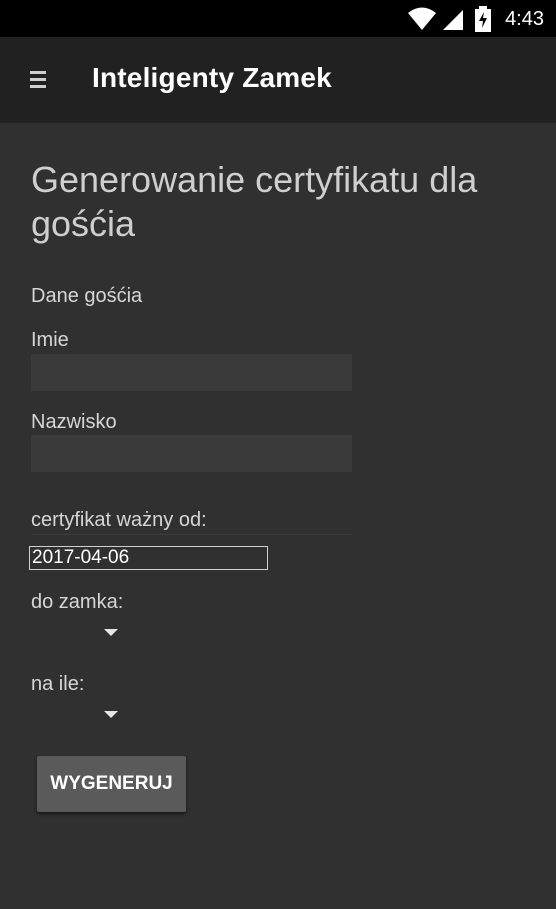 Image resolution: width=556 pixels, height=909 pixels. What do you see at coordinates (254, 201) in the screenshot?
I see `page-title: Generowanie certyfikatu dla gośćia` at bounding box center [254, 201].